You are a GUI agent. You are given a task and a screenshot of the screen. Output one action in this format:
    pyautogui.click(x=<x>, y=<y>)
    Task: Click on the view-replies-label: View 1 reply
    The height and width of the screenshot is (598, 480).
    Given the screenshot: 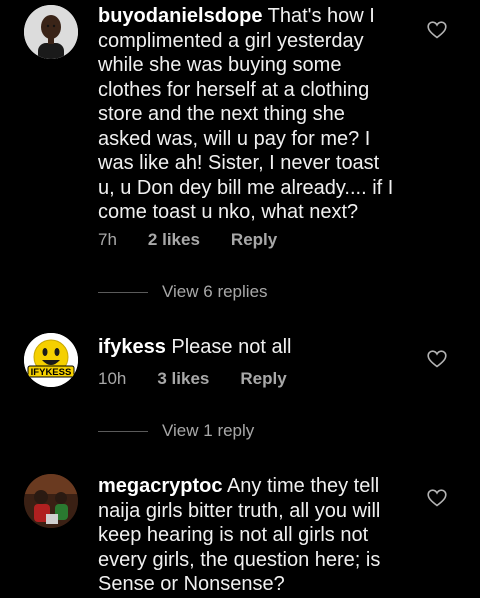 What is the action you would take?
    pyautogui.click(x=208, y=430)
    